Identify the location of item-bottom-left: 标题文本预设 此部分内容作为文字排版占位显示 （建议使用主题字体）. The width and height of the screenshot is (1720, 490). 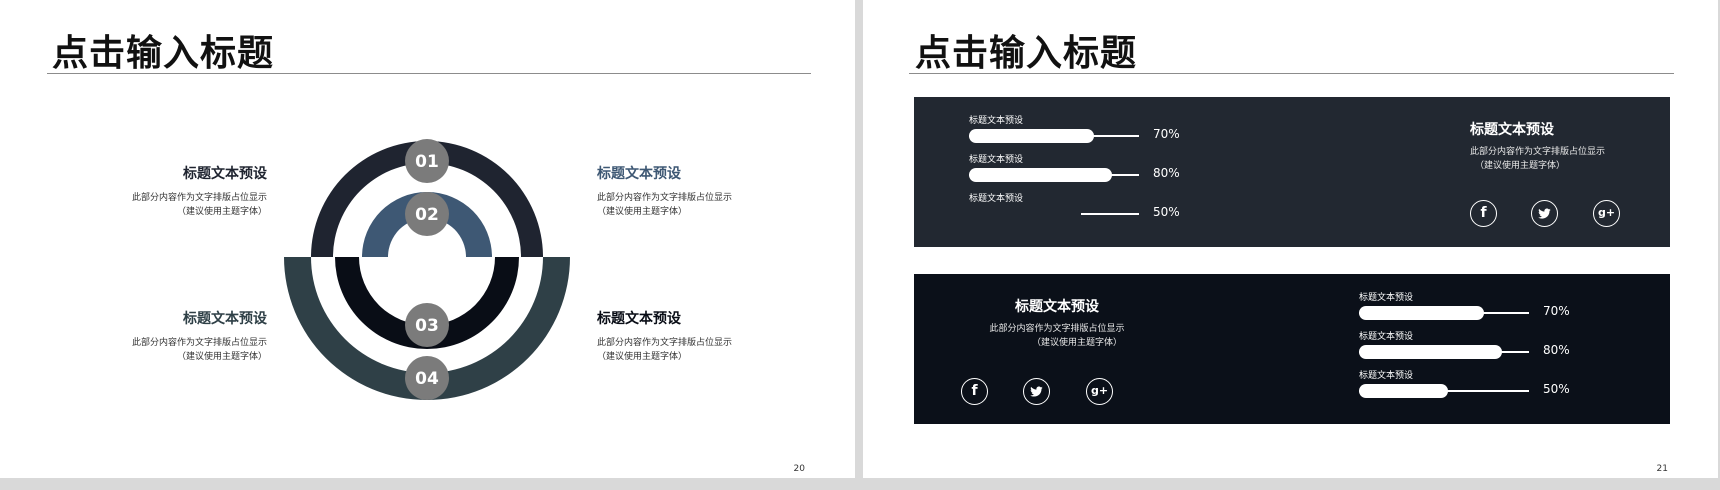
(167, 336).